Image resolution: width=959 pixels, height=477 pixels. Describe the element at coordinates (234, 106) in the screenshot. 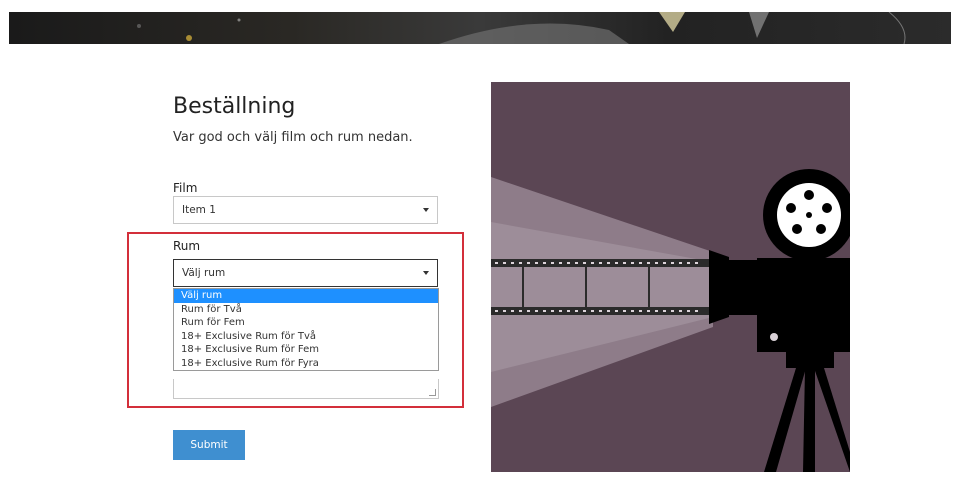

I see `page-title: Beställning` at that location.